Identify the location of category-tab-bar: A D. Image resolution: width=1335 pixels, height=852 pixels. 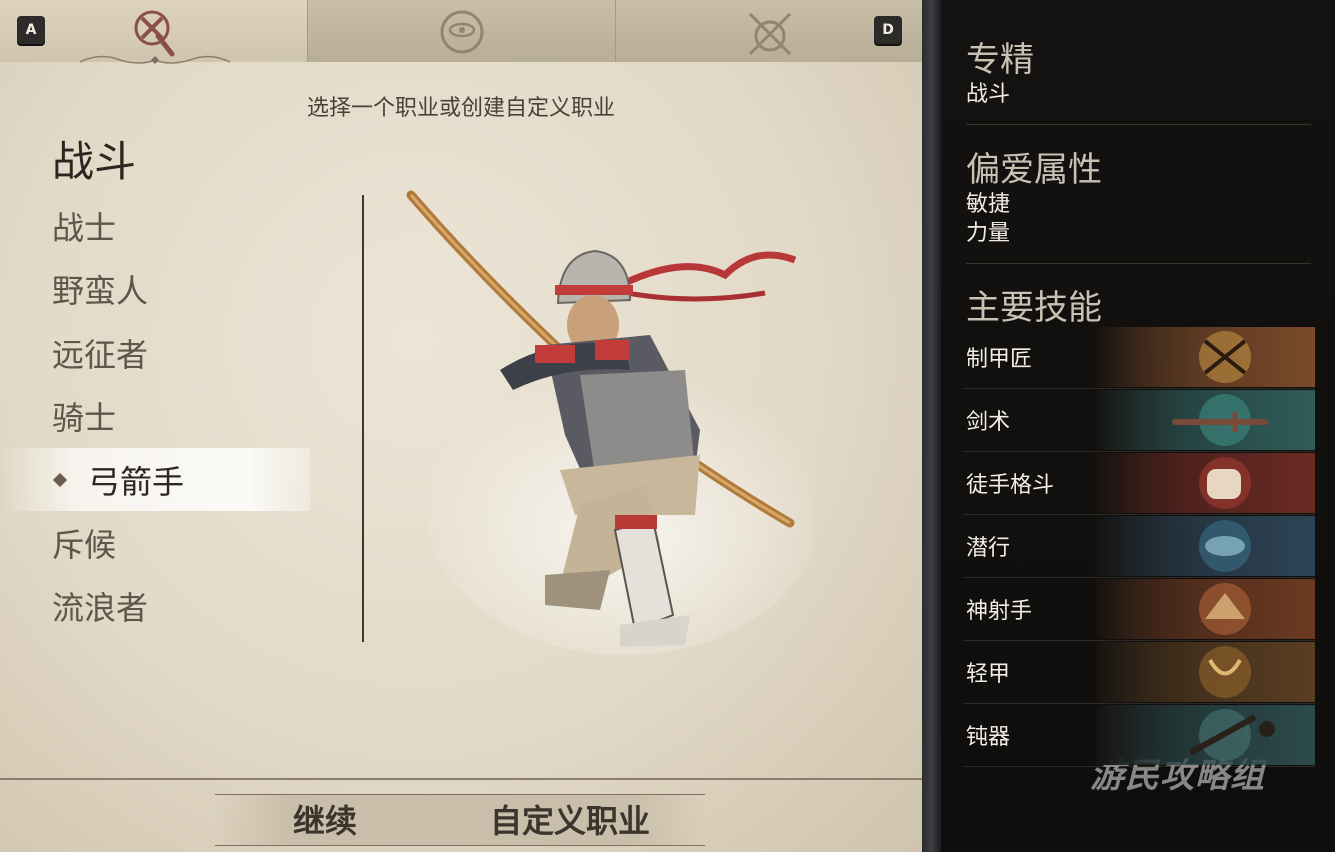
(461, 32).